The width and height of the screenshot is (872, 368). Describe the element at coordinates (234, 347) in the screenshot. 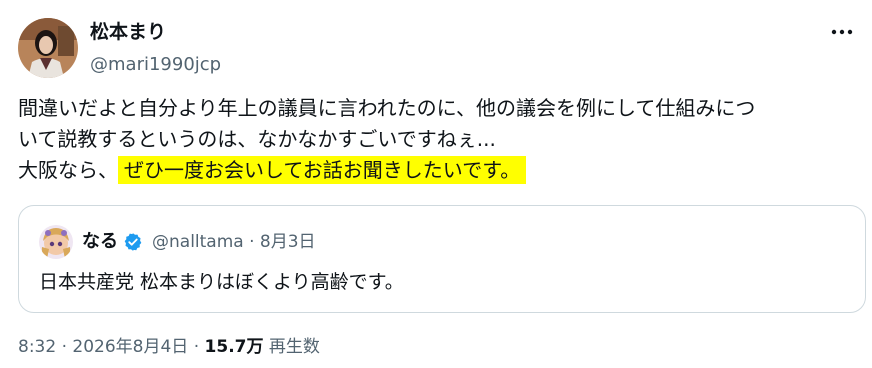

I see `views-count: 15.7万` at that location.